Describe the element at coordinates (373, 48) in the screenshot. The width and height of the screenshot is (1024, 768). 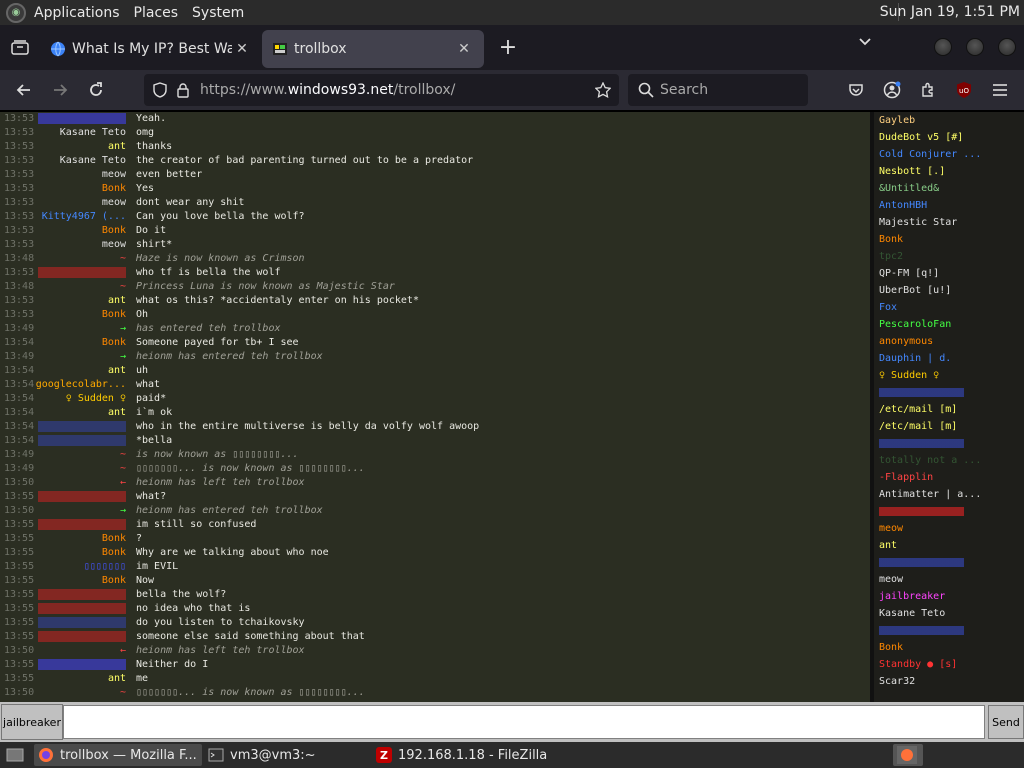
I see `tab-trollbox: trollbox ✕` at that location.